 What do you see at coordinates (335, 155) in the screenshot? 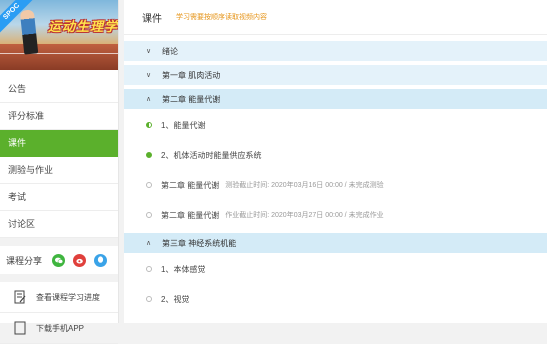
I see `lesson-item: 2、机体活动时能量供应系统` at bounding box center [335, 155].